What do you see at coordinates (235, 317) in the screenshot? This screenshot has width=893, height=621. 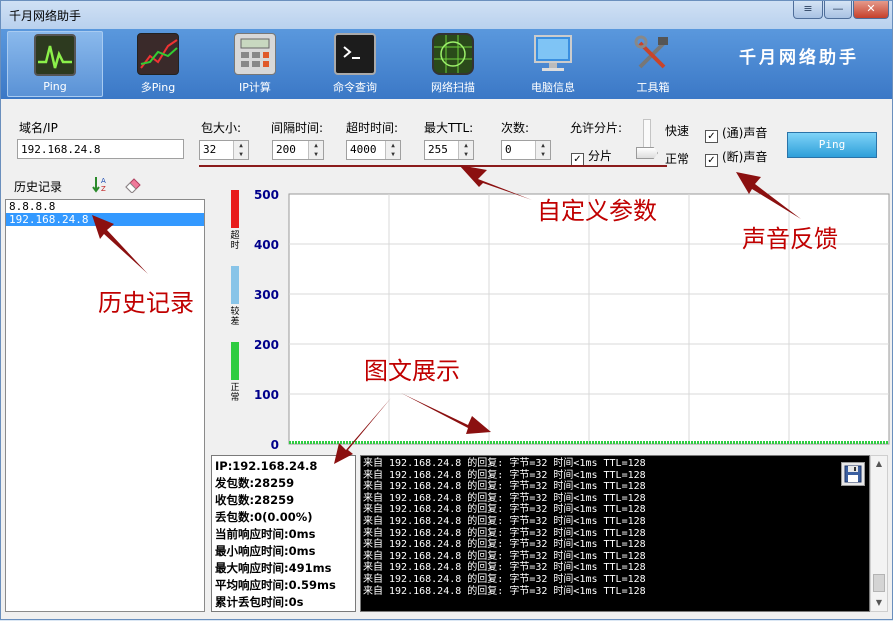 I see `legend-poor-label: 较差` at bounding box center [235, 317].